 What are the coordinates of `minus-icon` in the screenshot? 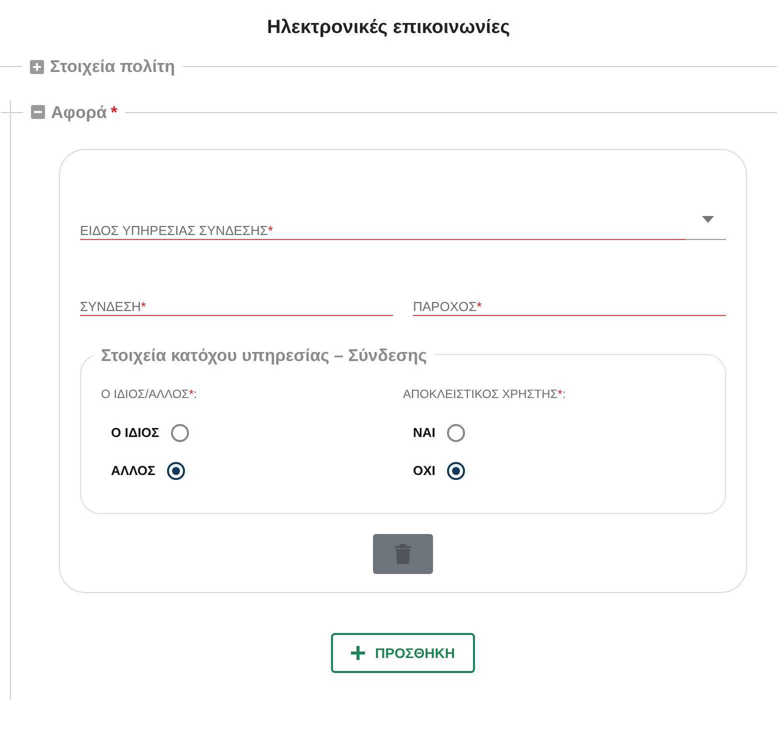 It's located at (38, 112).